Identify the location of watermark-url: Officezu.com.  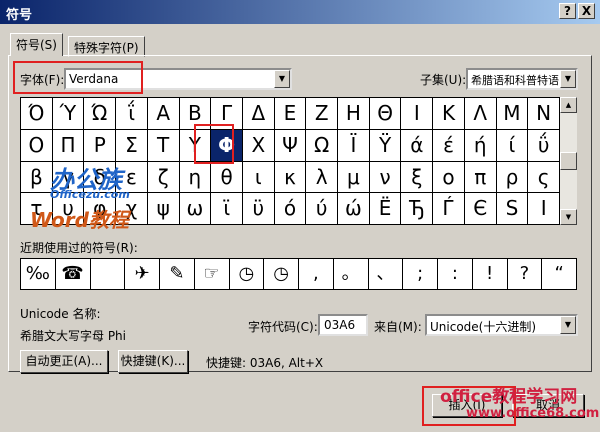
(90, 194).